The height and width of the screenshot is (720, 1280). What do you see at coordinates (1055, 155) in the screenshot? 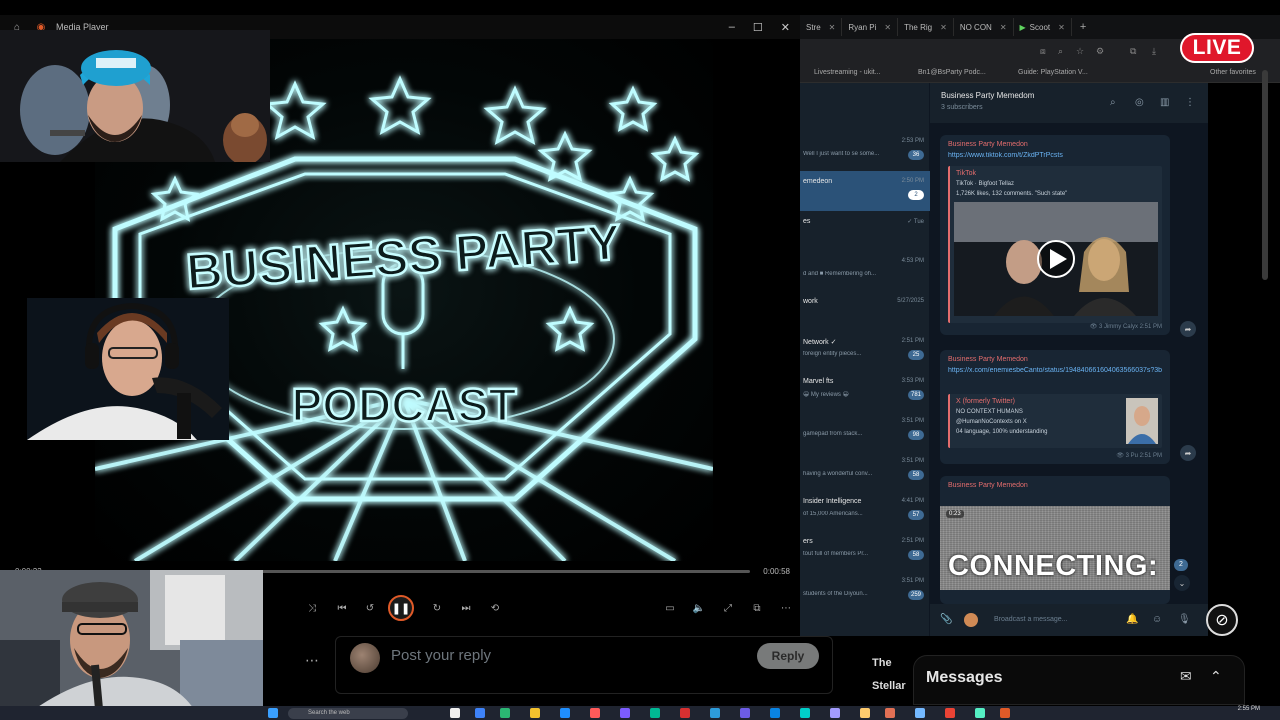
I see `message-link: https://www.tiktok.com/t/ZkdPTrPcsts` at bounding box center [1055, 155].